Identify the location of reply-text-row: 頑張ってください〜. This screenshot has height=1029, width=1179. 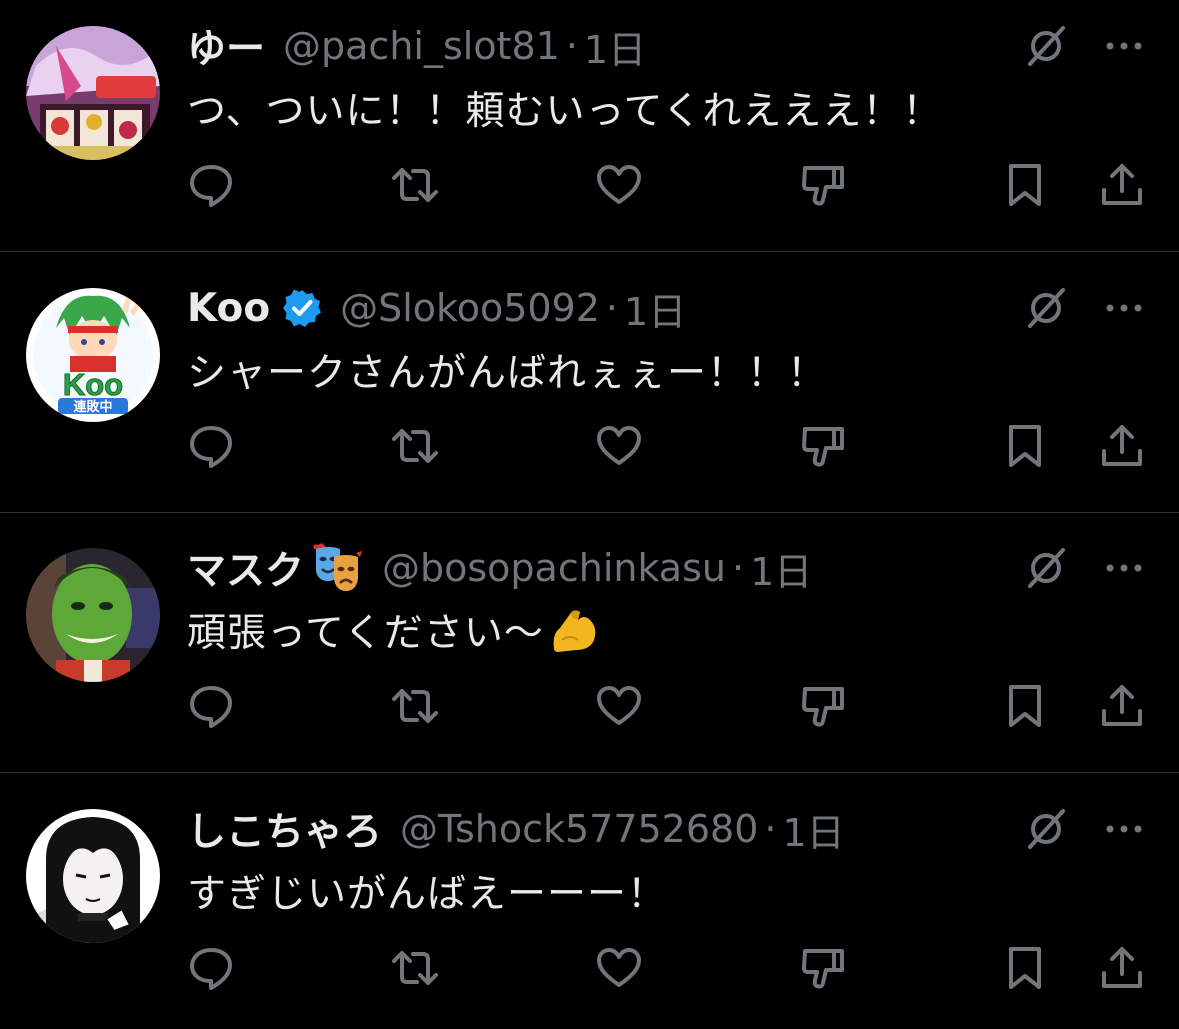
(393, 630).